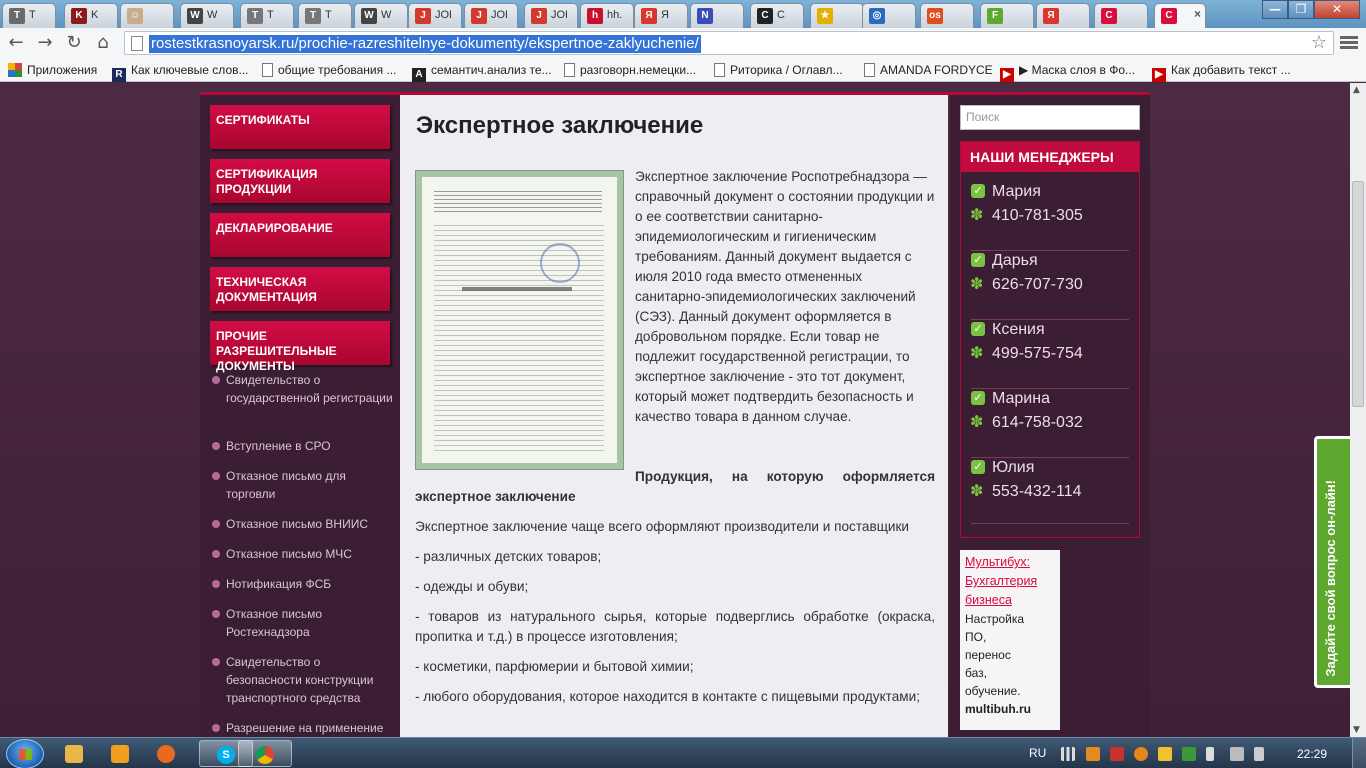 This screenshot has width=1366, height=768. What do you see at coordinates (1301, 9) in the screenshot?
I see `maximize-button: ❐` at bounding box center [1301, 9].